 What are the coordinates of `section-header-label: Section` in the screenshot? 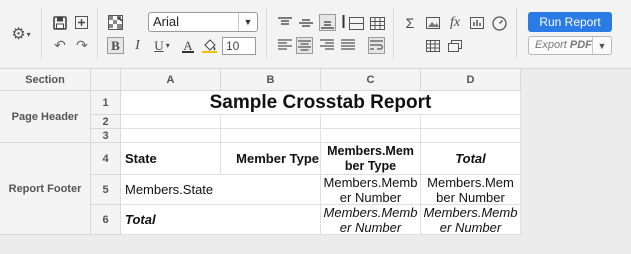 It's located at (45, 79).